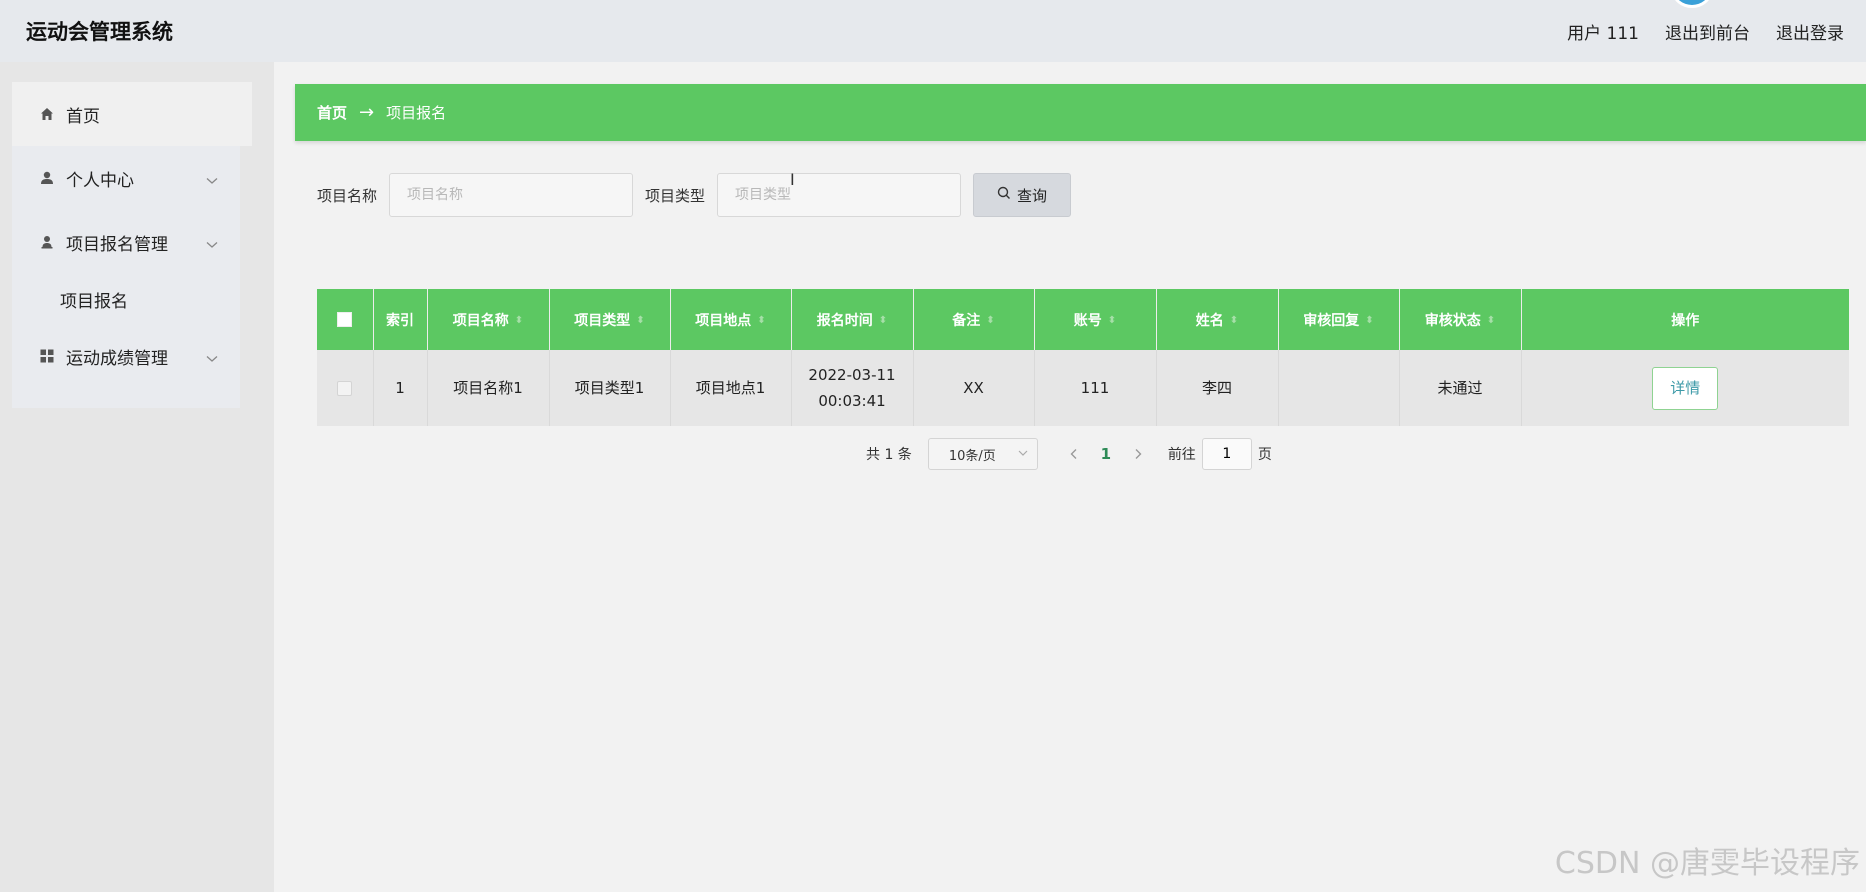 This screenshot has width=1866, height=892. I want to click on sidebar-item-label: 首页, so click(83, 116).